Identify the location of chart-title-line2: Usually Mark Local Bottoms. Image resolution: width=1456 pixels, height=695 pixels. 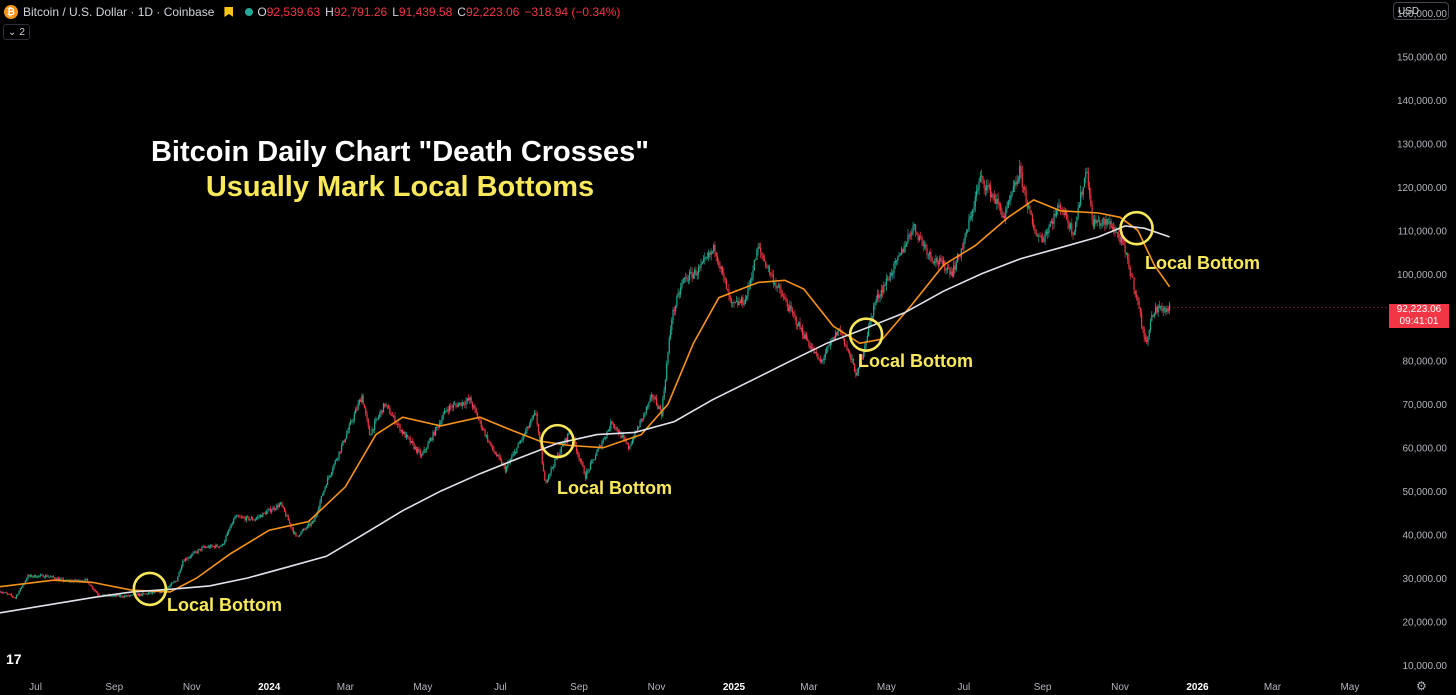
(400, 187).